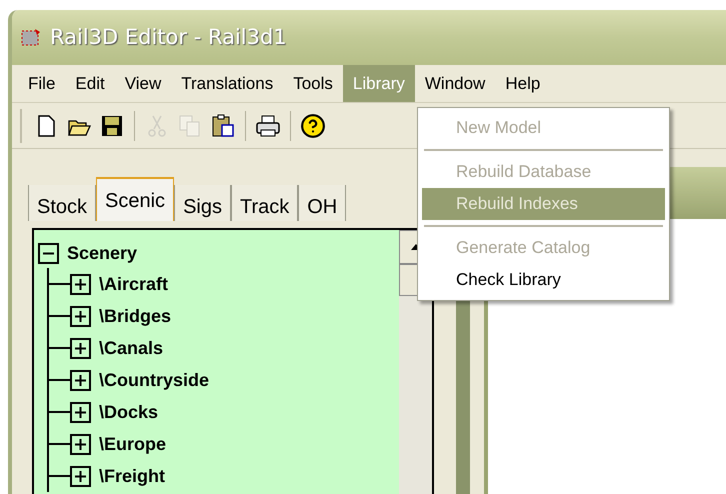 The width and height of the screenshot is (726, 494). I want to click on menu-item: View, so click(143, 83).